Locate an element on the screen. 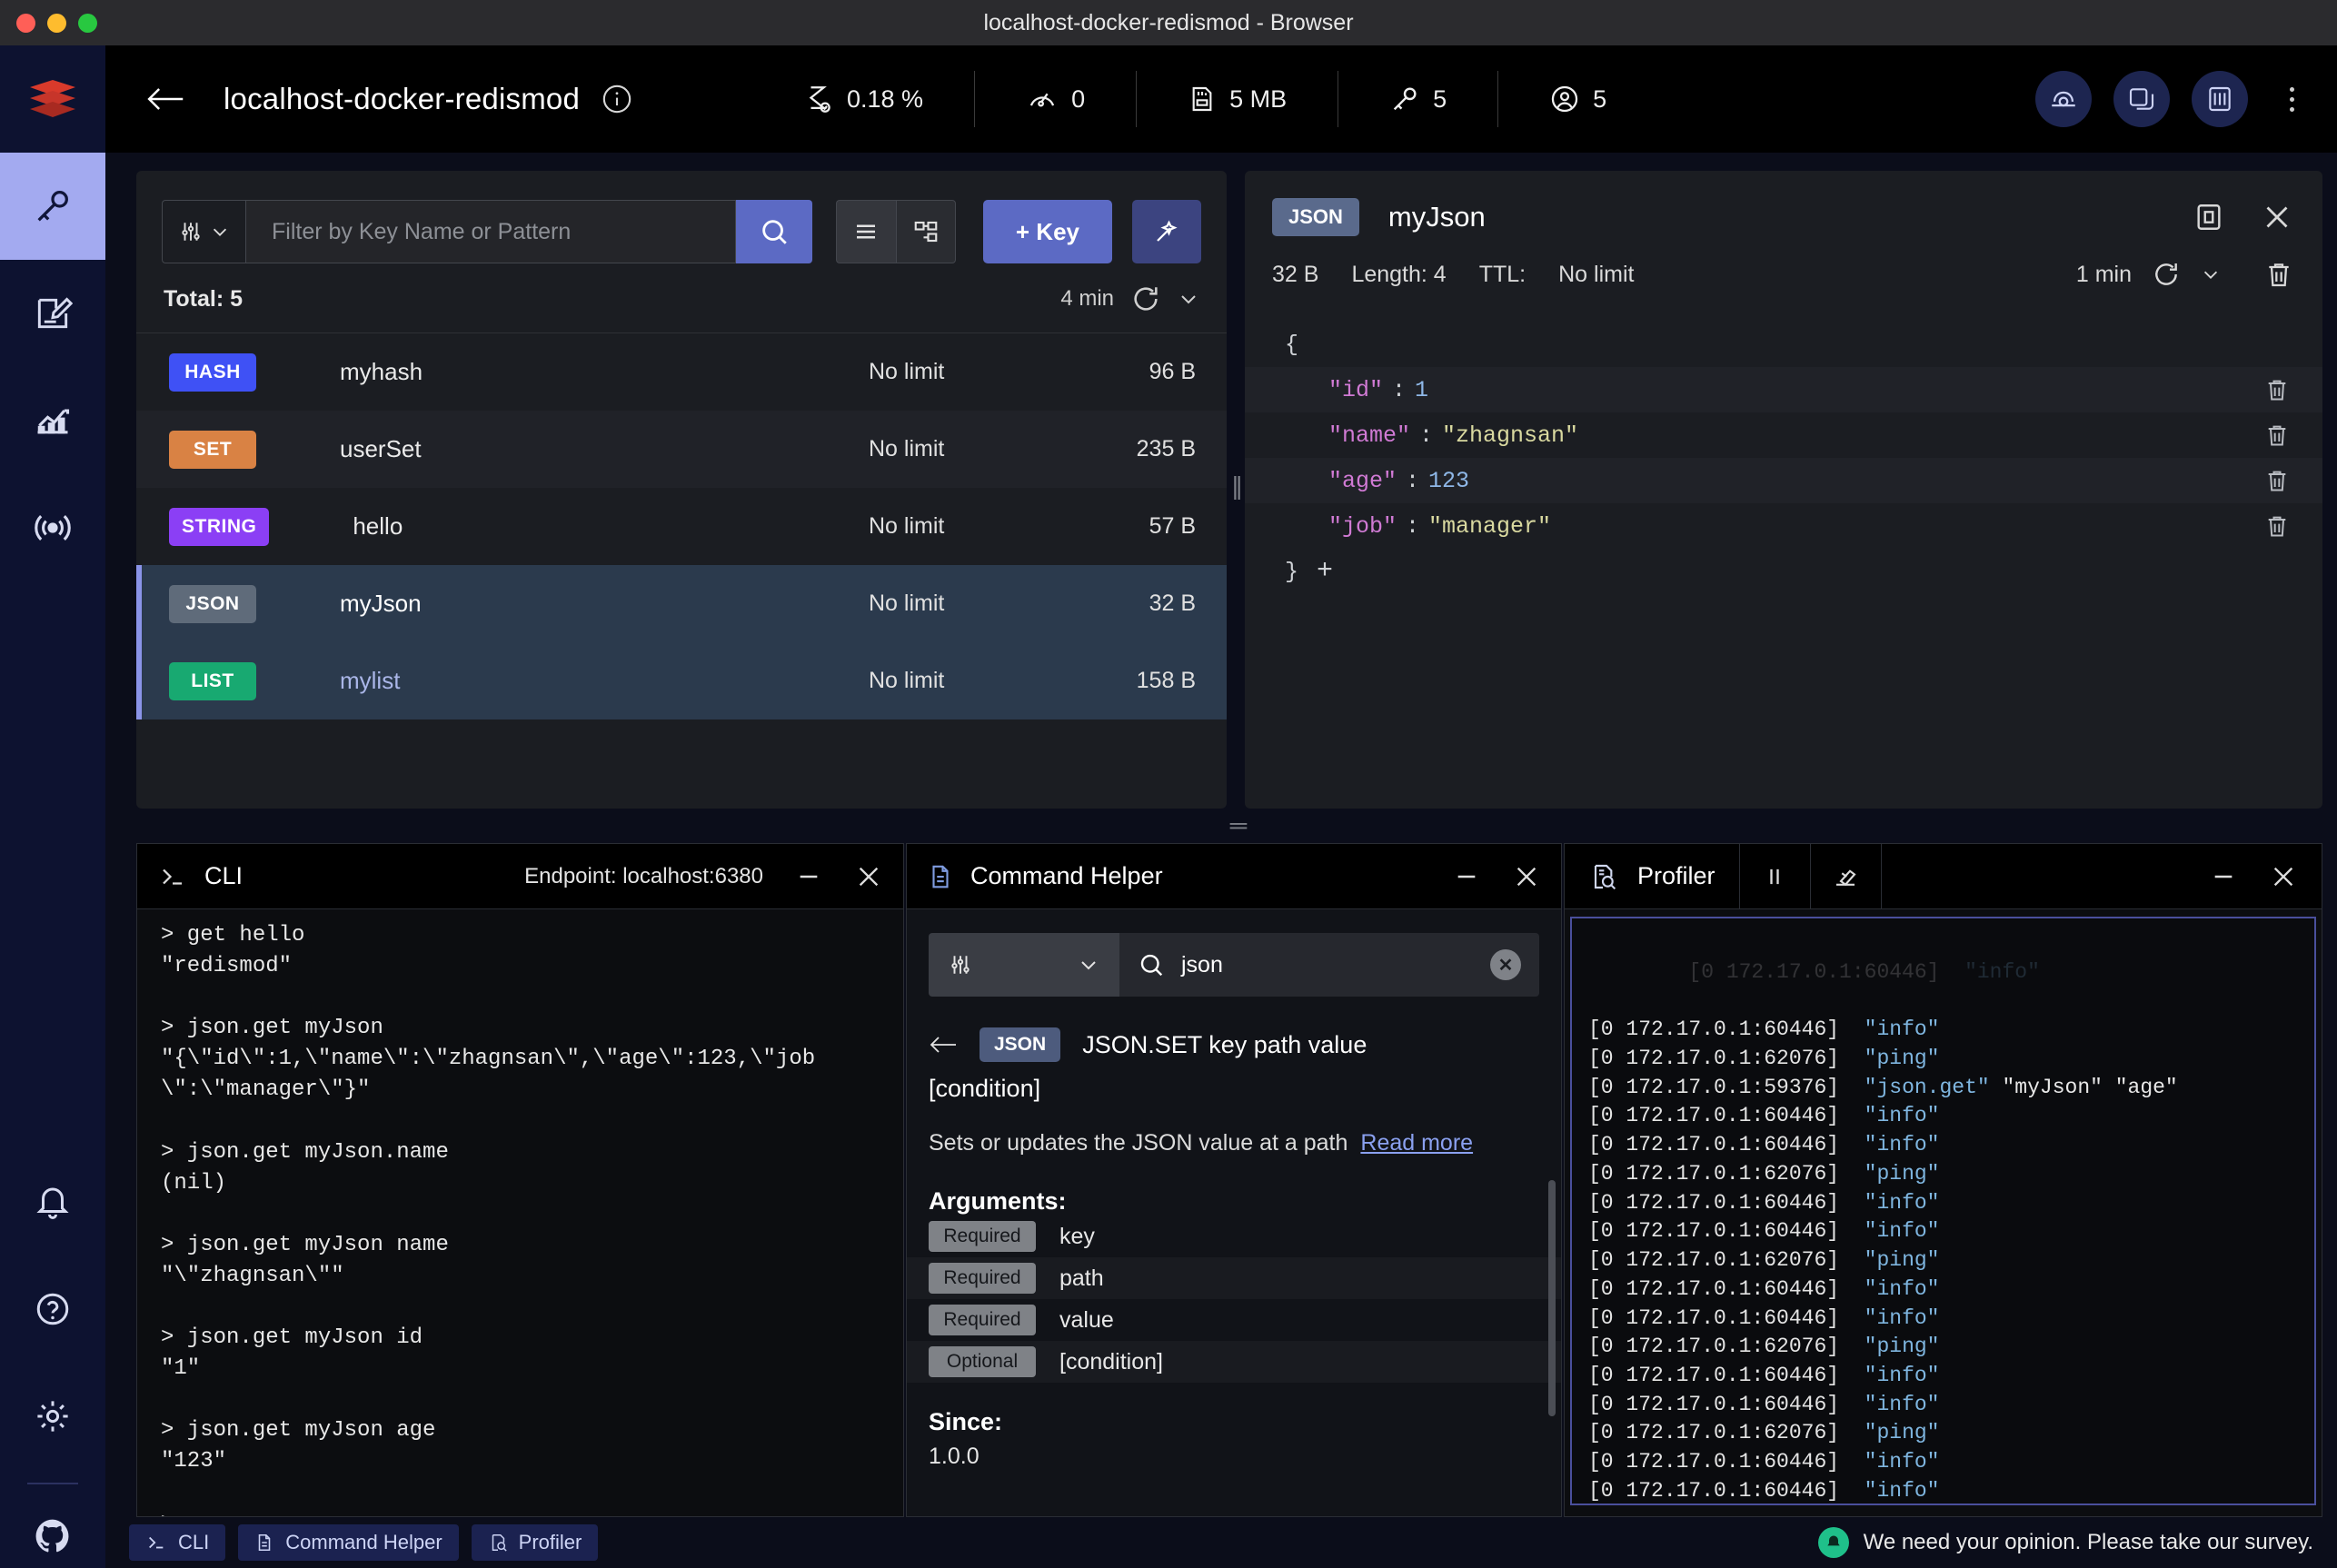  json-field-value: 123 is located at coordinates (1448, 481).